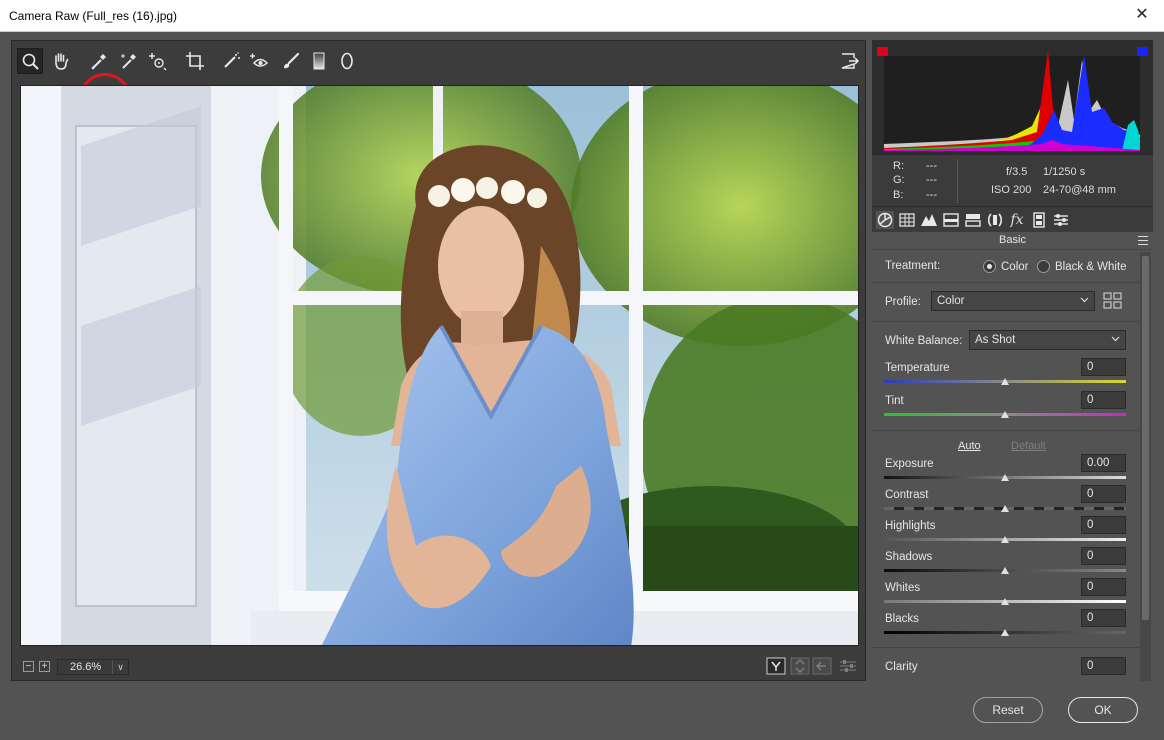  I want to click on panel-scrollbar-thumb, so click(1145, 438).